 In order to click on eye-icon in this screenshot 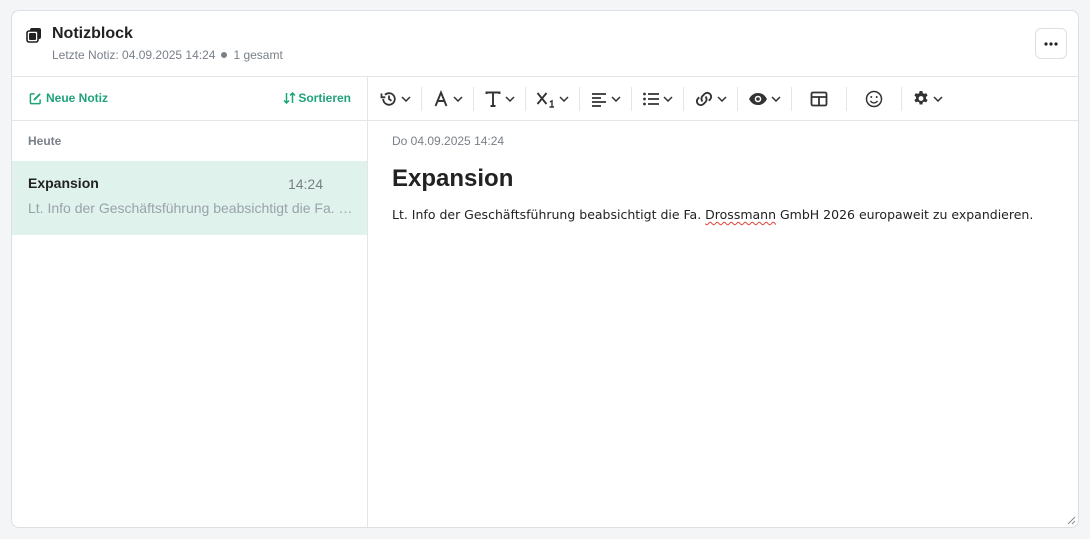, I will do `click(758, 98)`.